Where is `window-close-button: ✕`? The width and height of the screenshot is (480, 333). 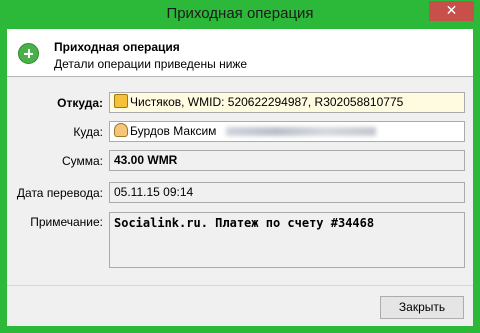 window-close-button: ✕ is located at coordinates (451, 11).